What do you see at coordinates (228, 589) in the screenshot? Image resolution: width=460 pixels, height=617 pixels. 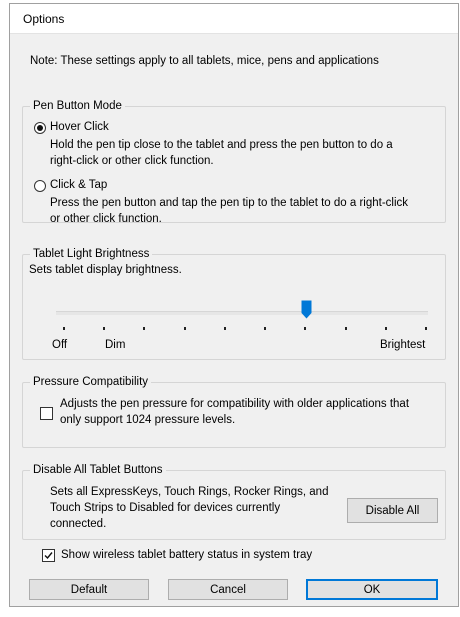 I see `cancel-button: Cancel` at bounding box center [228, 589].